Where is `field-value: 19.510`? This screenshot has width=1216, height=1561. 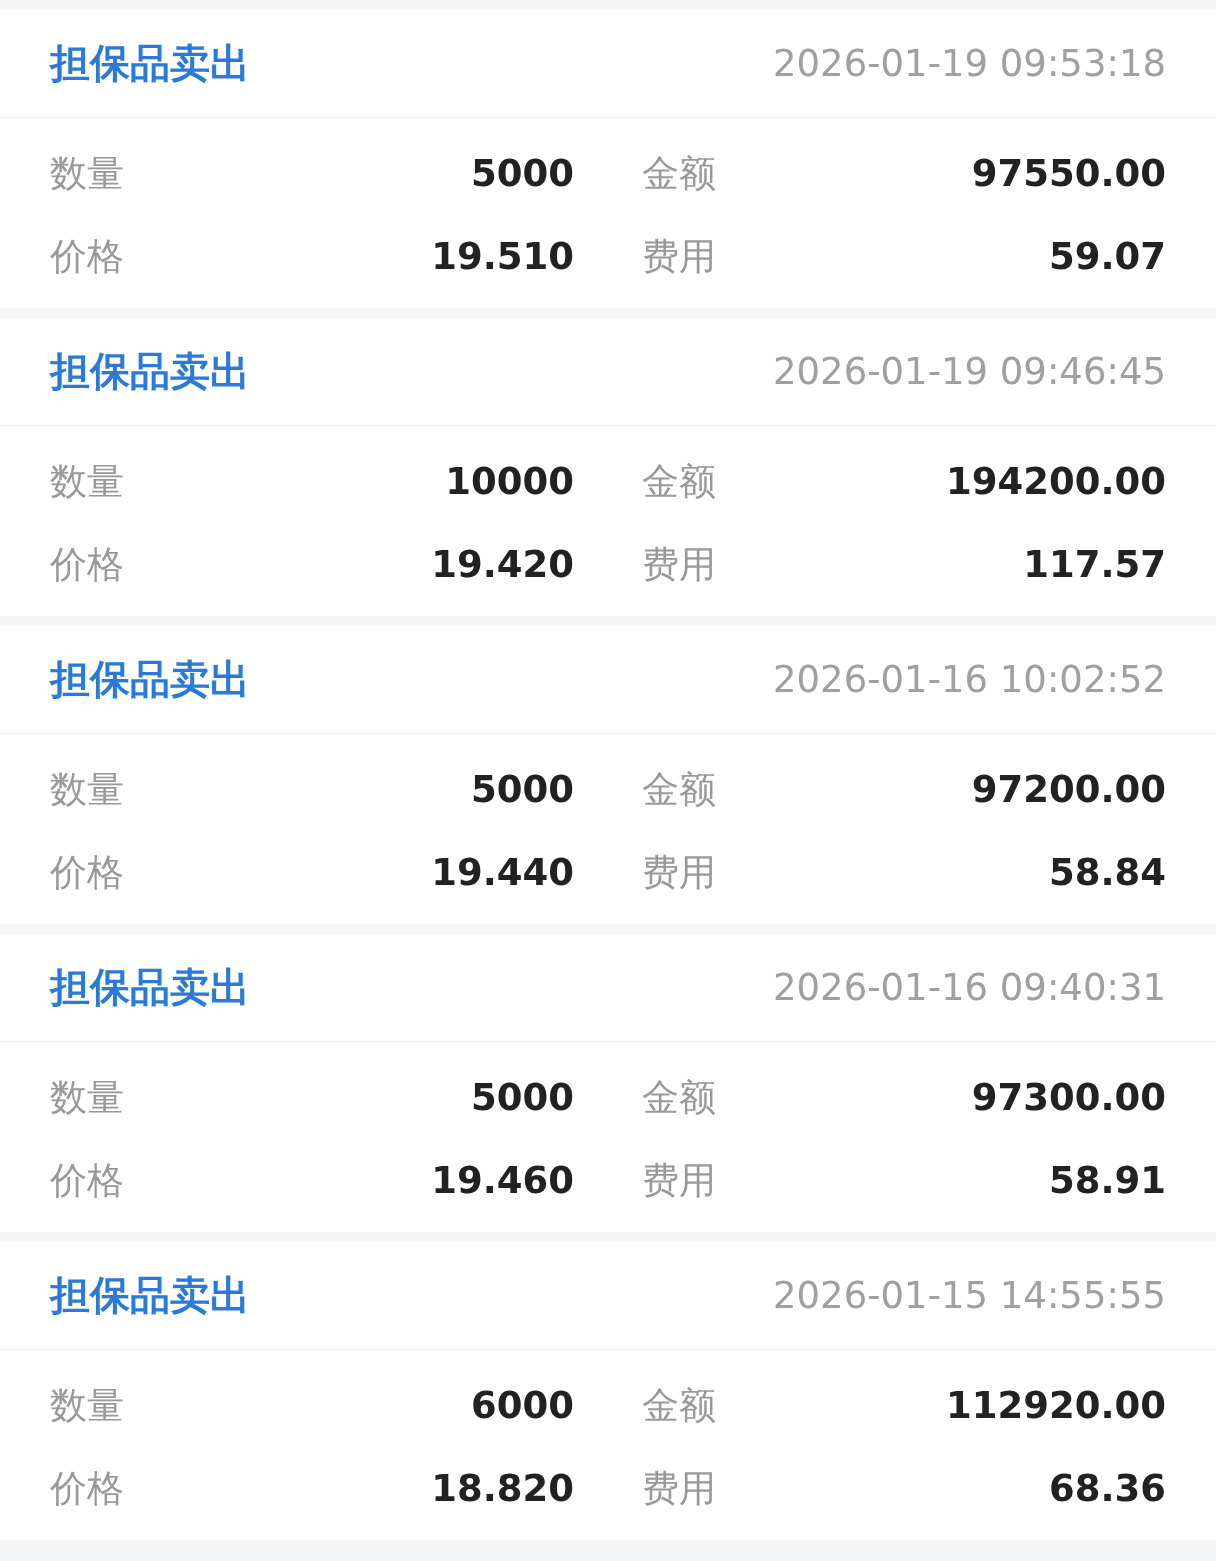 field-value: 19.510 is located at coordinates (502, 256).